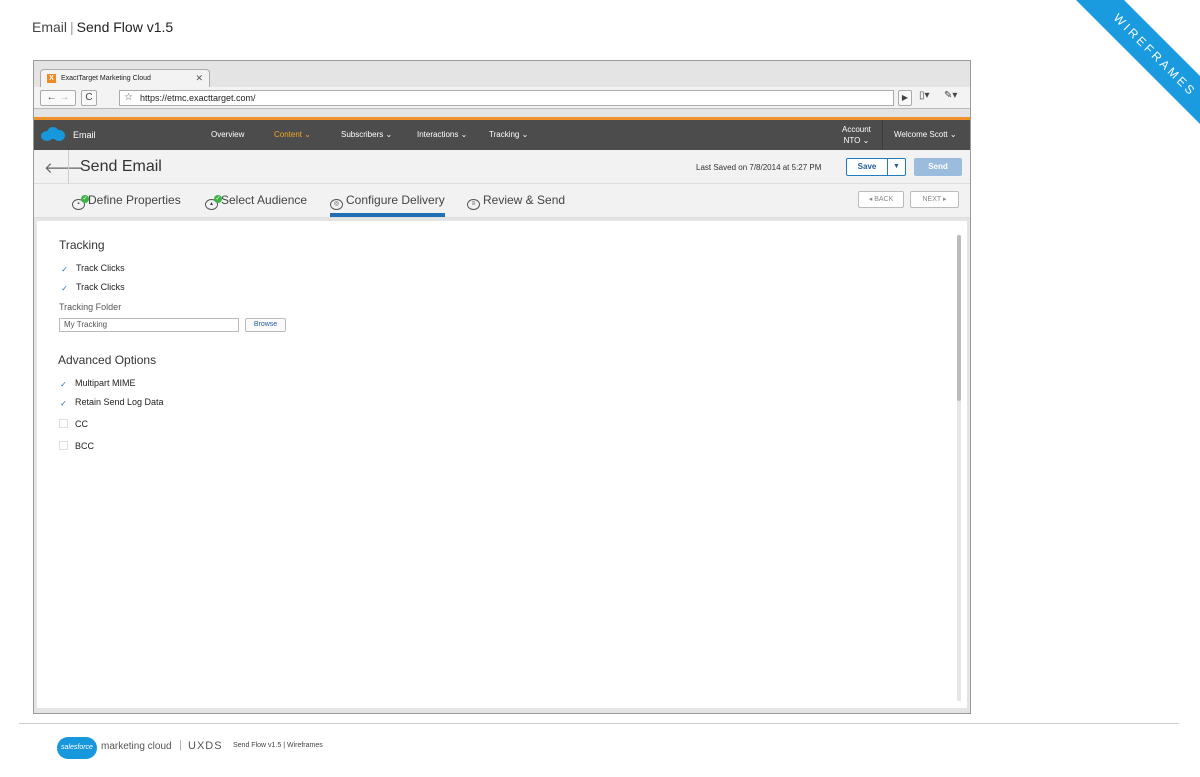 This screenshot has height=777, width=1200. I want to click on advanced-options-heading: Advanced Options, so click(107, 360).